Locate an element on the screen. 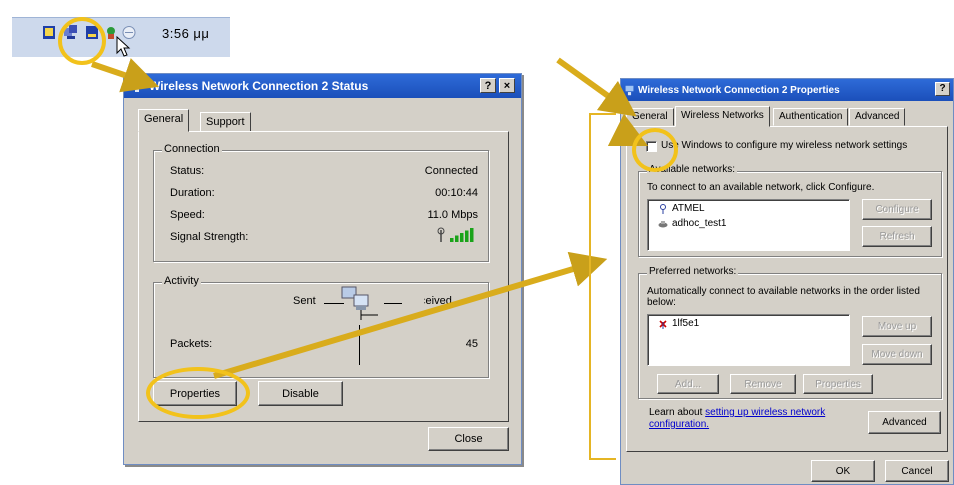 The width and height of the screenshot is (954, 485). available-networks-list: ATMEL adhoc_test1 is located at coordinates (748, 225).